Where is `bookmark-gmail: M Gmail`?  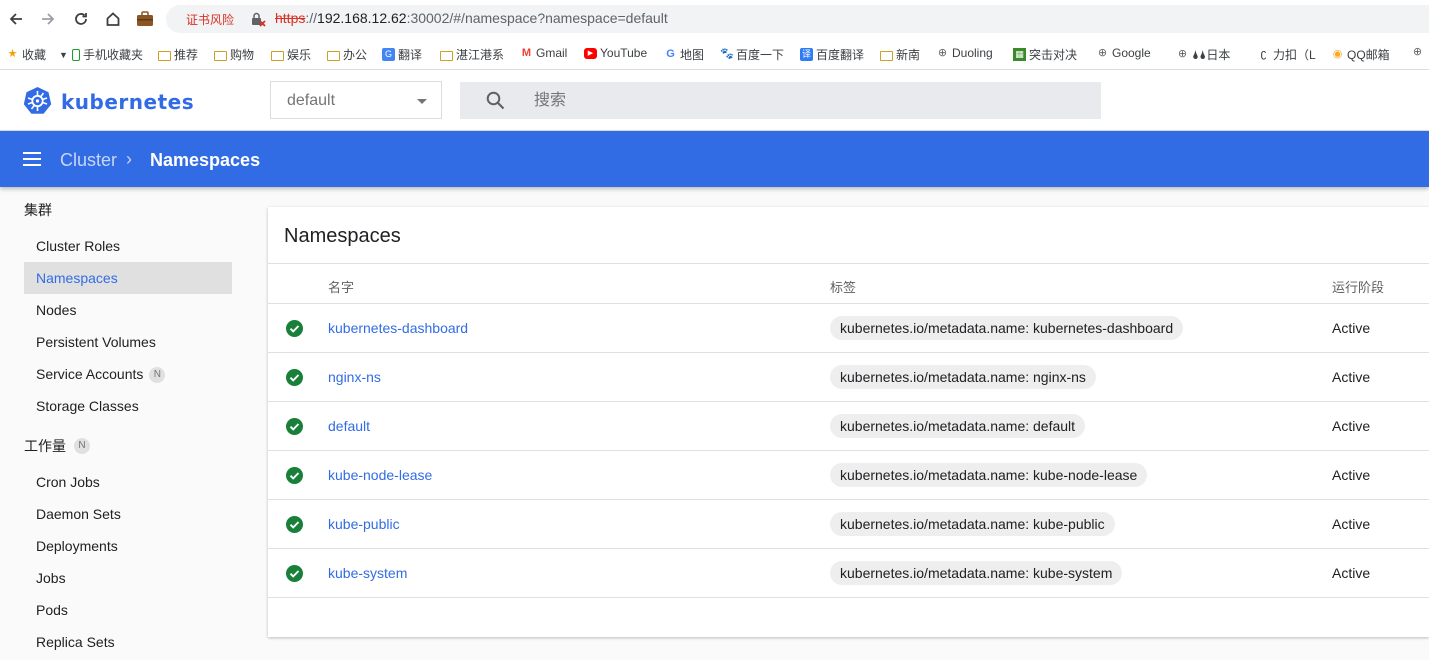
bookmark-gmail: M Gmail is located at coordinates (543, 53).